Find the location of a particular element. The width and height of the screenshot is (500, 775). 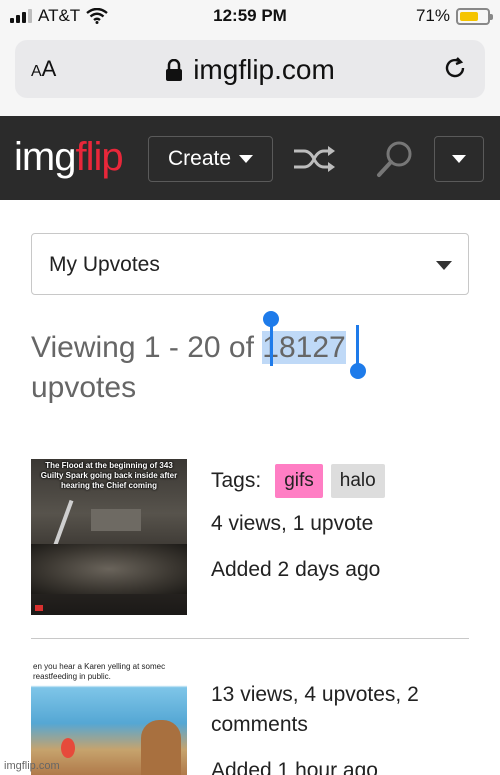

logo-accent-text: flip is located at coordinates (99, 157).